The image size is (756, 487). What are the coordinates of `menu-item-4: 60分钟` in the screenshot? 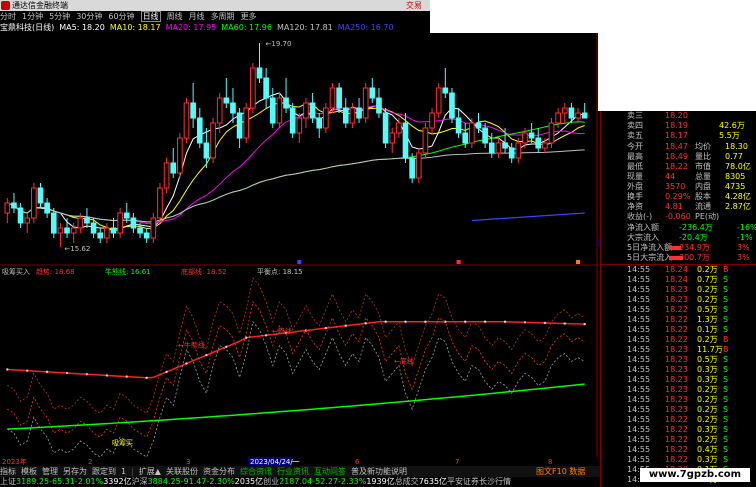 It's located at (121, 16).